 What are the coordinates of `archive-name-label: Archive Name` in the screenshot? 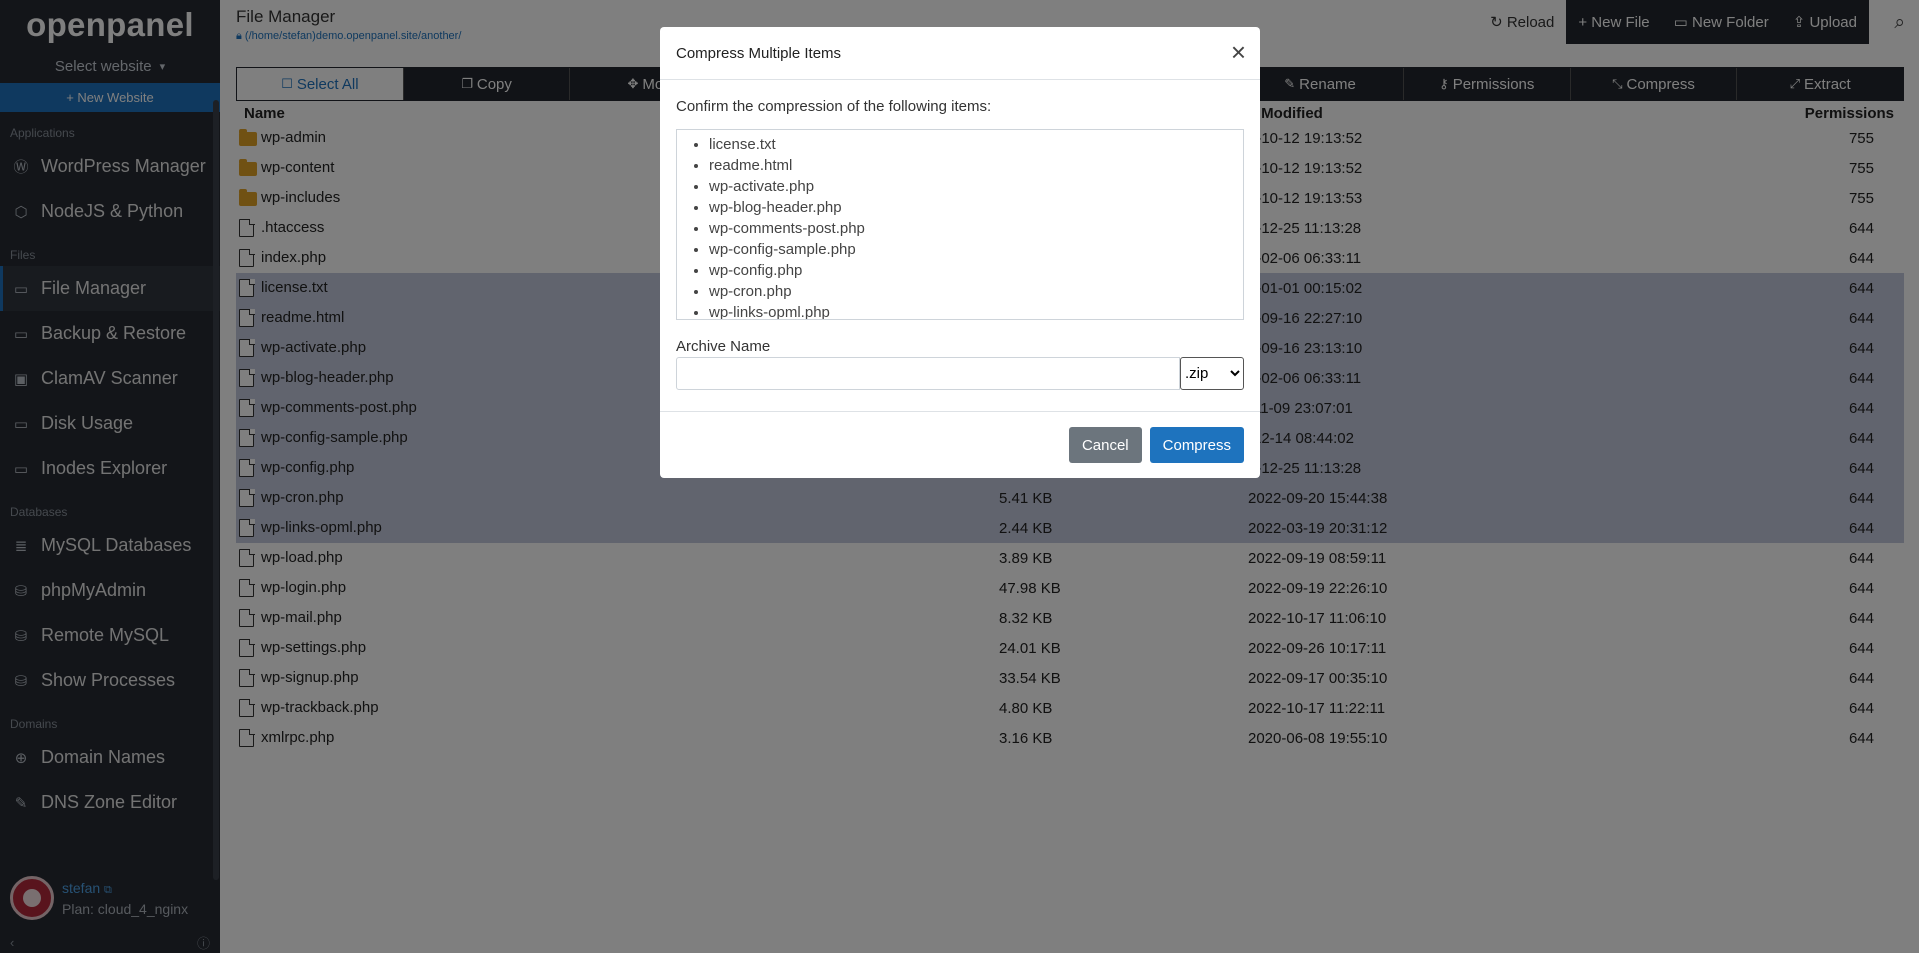 It's located at (723, 346).